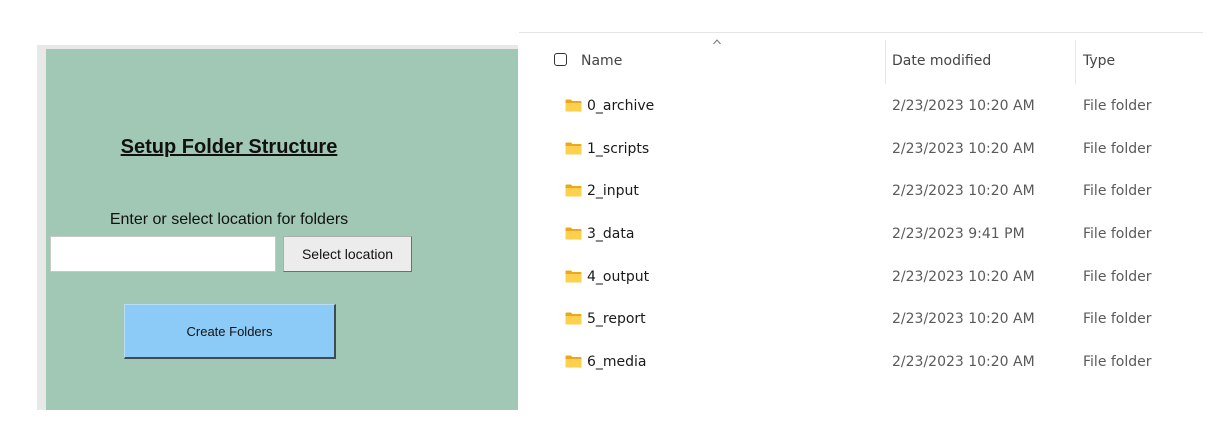 Image resolution: width=1215 pixels, height=421 pixels. I want to click on create-folders-button: Create Folders, so click(230, 331).